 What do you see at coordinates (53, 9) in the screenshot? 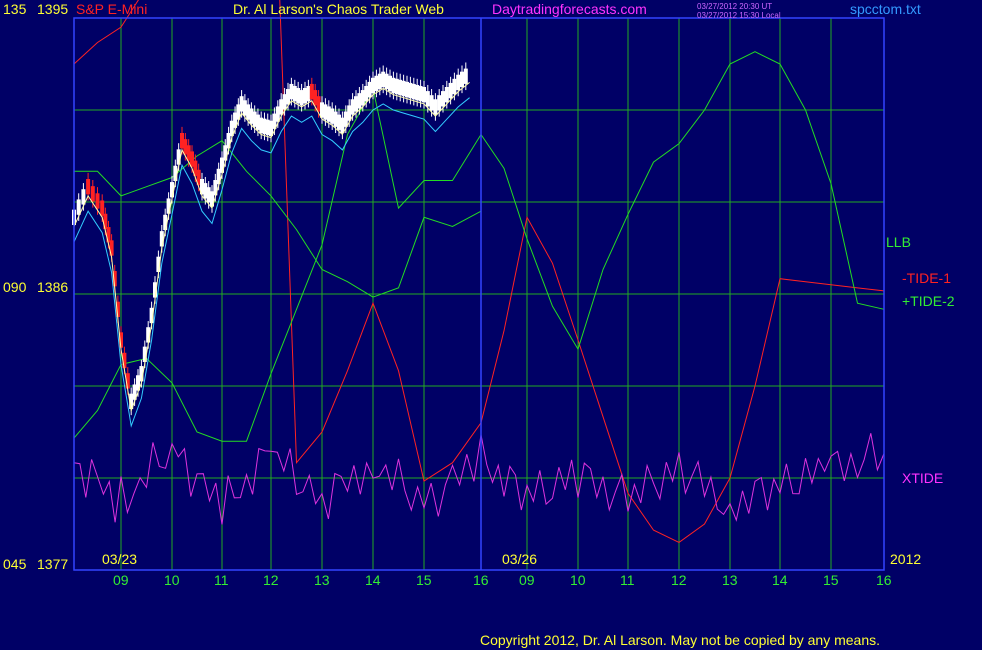
I see `price-top-value: 1395` at bounding box center [53, 9].